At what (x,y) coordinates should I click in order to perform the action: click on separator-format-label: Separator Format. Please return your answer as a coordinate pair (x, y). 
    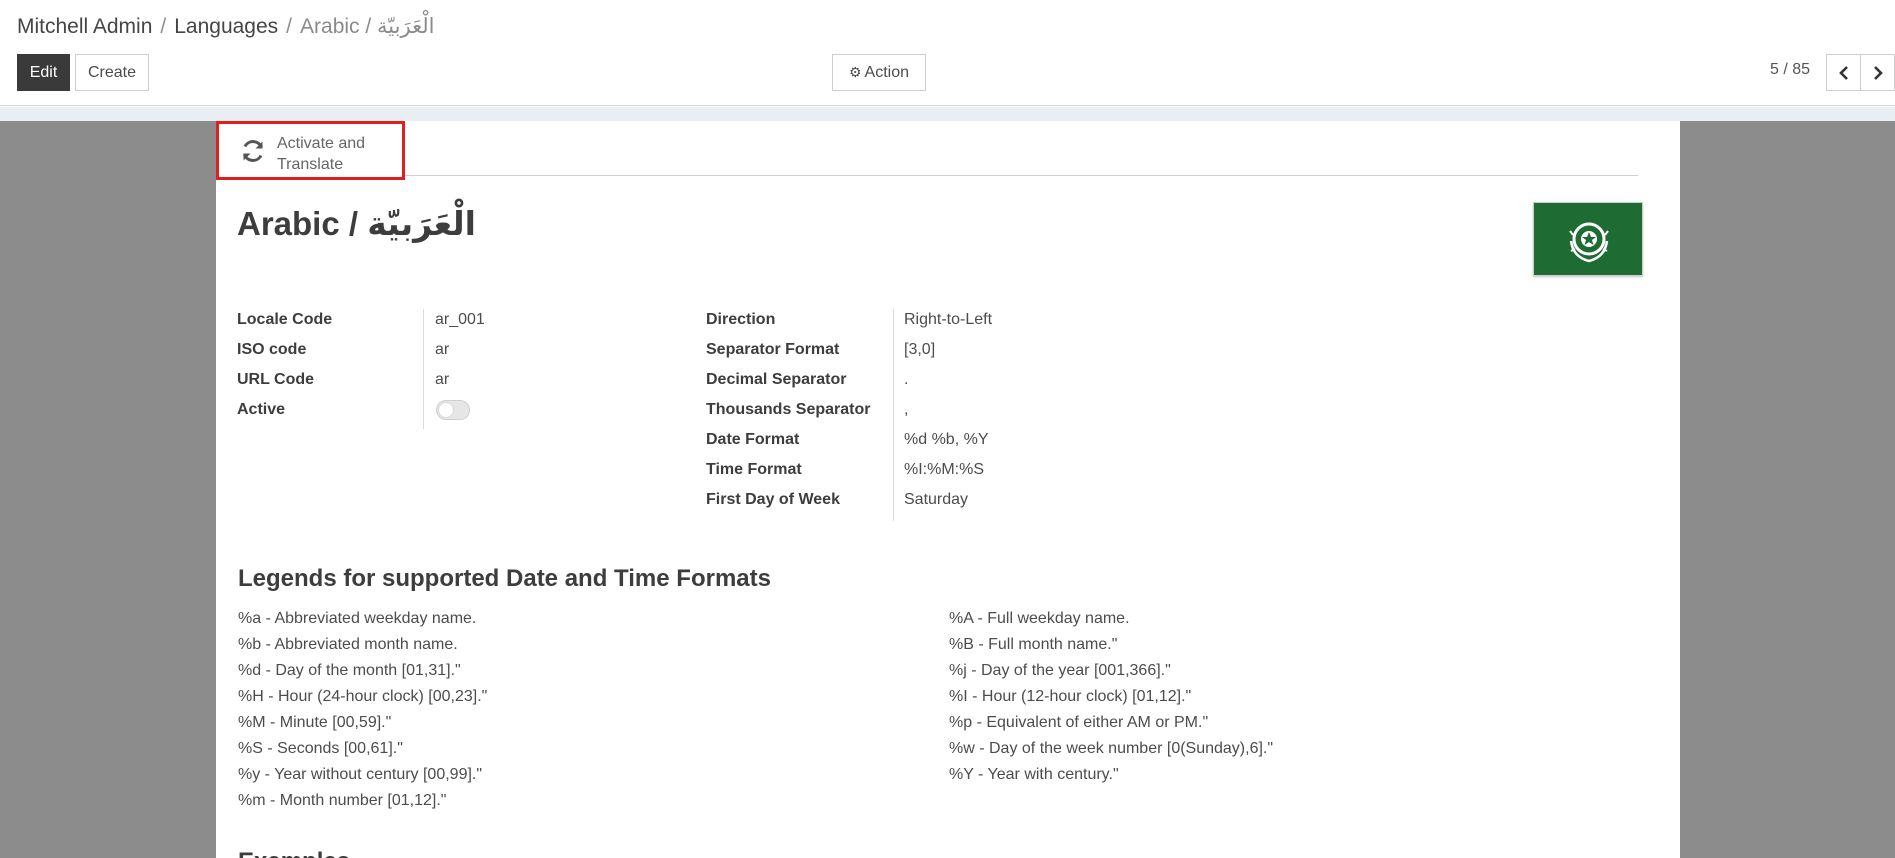
    Looking at the image, I should click on (773, 349).